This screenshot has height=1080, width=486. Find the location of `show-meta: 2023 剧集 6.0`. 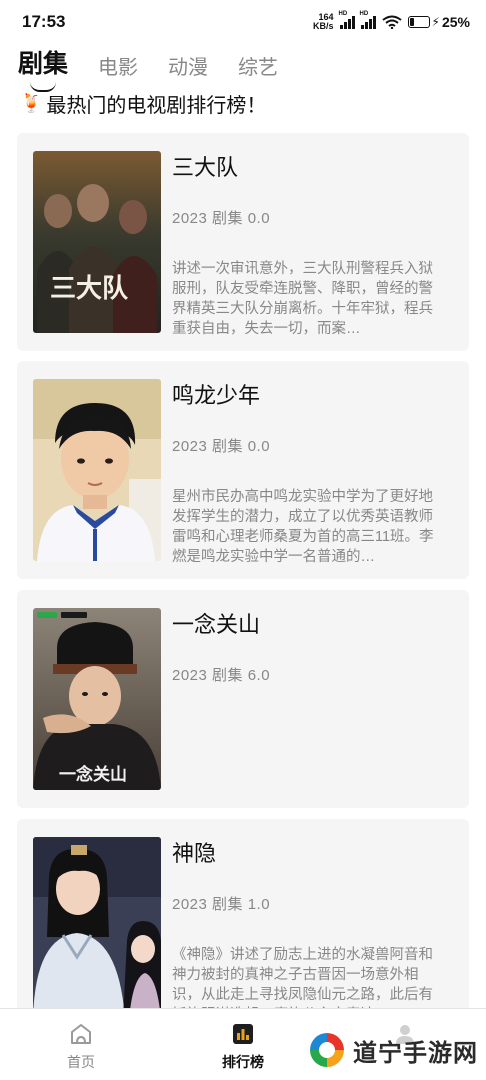

show-meta: 2023 剧集 6.0 is located at coordinates (221, 675).